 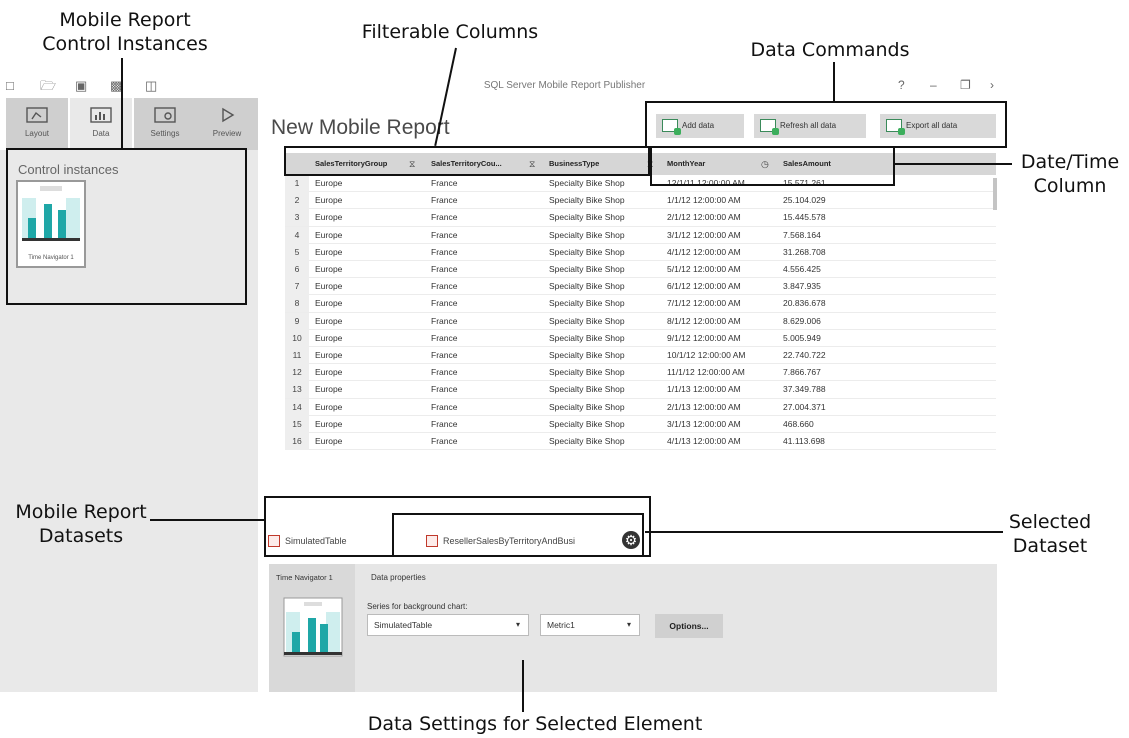 I want to click on table-cell: 4/1/12 12:00:00 AM, so click(x=704, y=251).